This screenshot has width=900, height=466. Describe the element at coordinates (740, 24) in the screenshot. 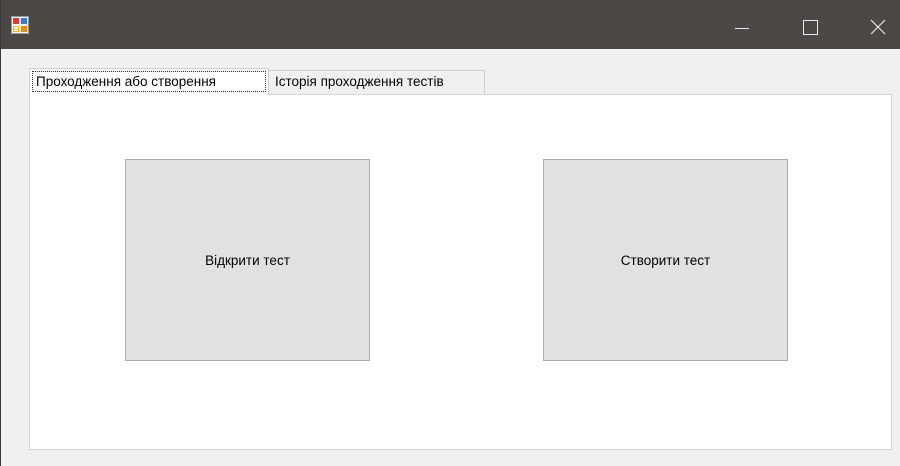

I see `minimize-button` at that location.